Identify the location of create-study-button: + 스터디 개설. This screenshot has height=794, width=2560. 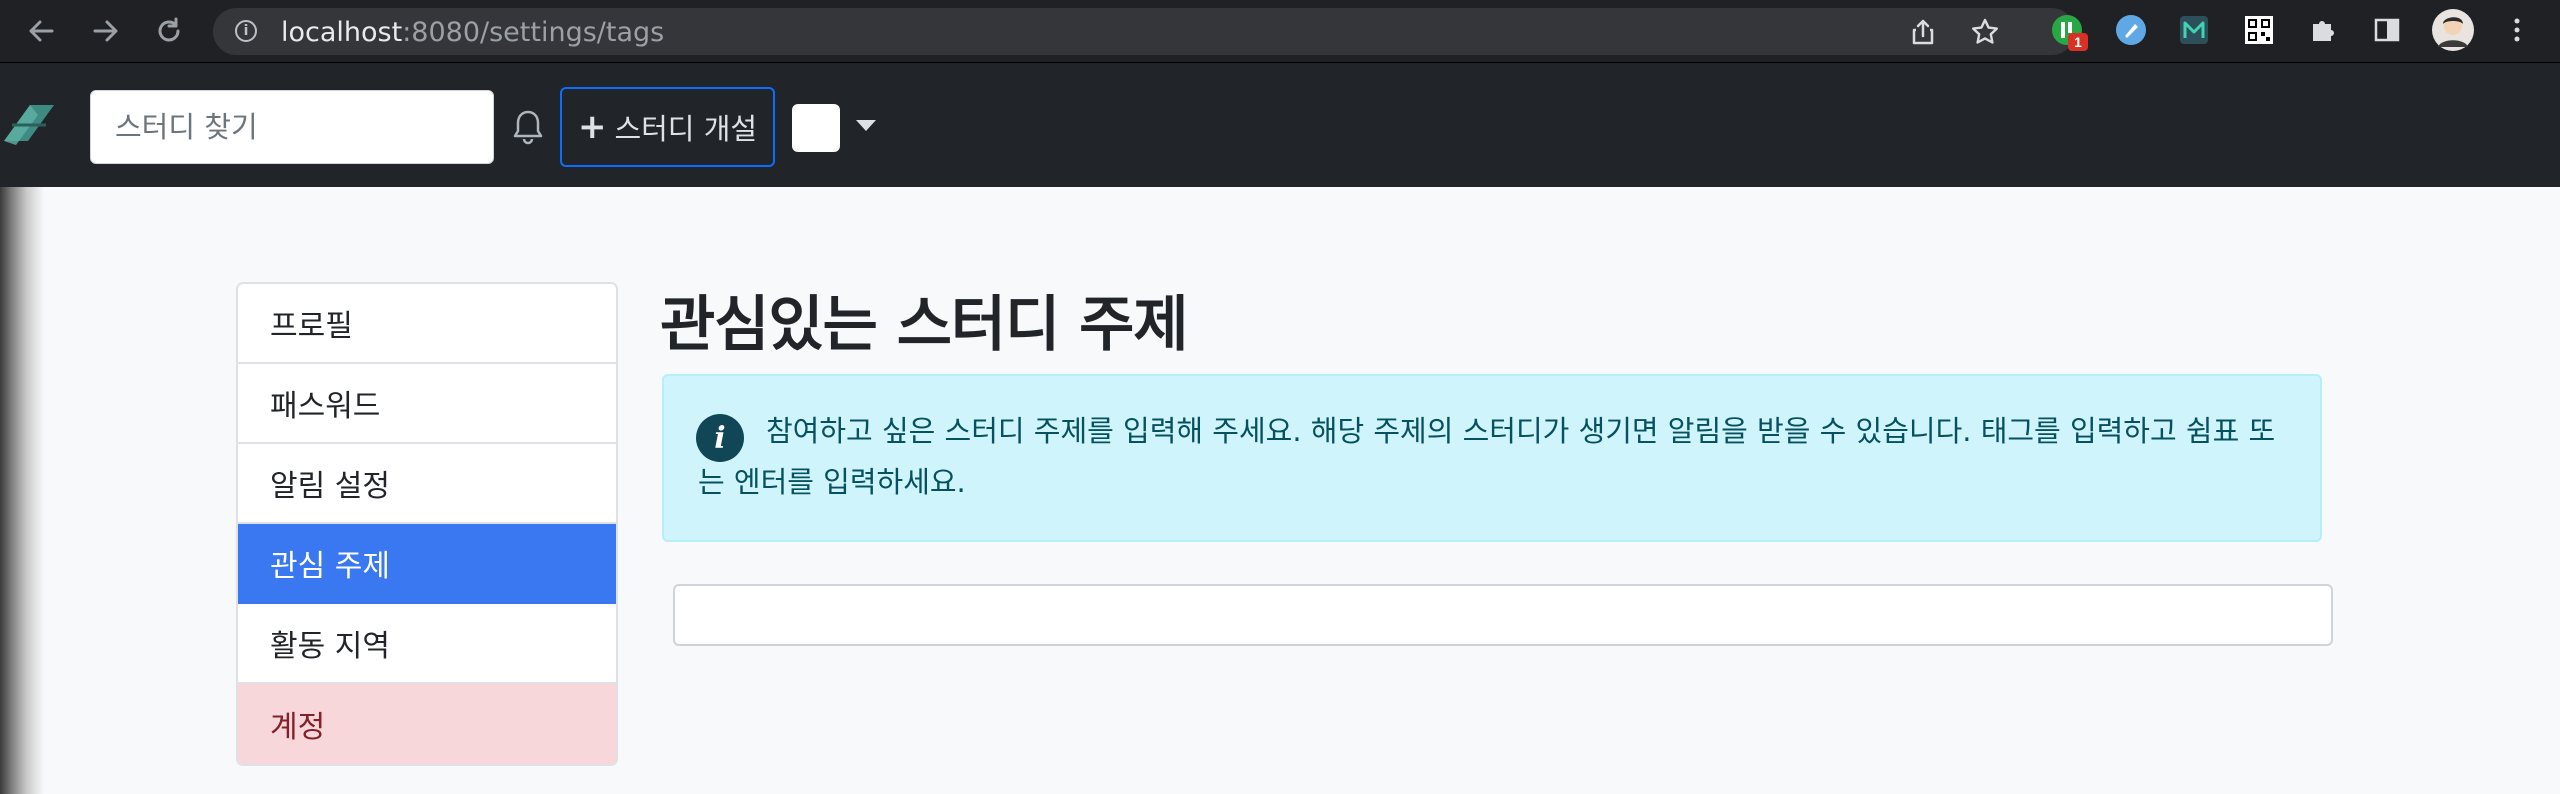
(667, 127).